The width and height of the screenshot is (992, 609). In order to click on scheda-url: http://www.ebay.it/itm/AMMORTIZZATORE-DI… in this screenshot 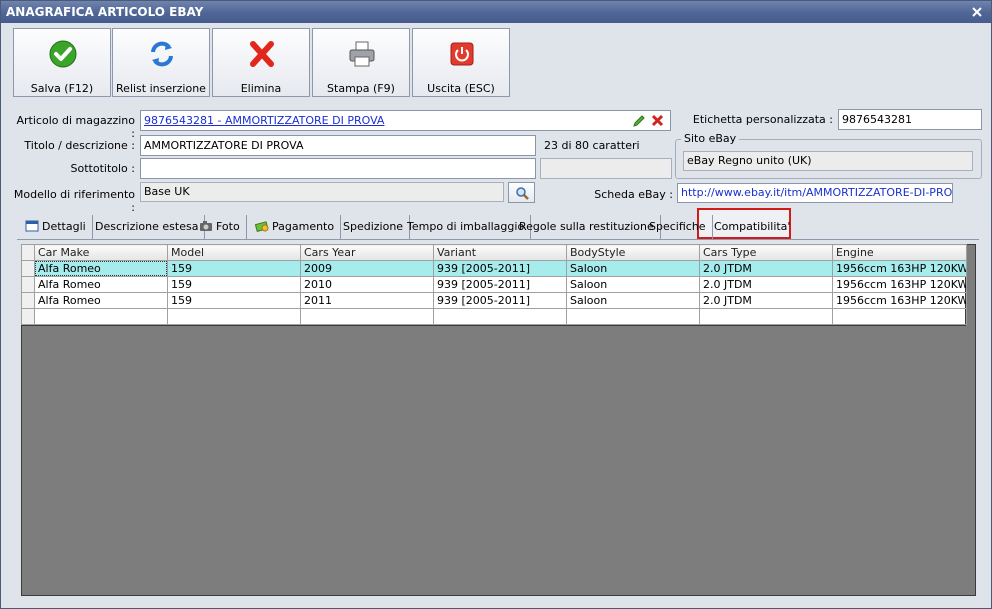, I will do `click(816, 192)`.